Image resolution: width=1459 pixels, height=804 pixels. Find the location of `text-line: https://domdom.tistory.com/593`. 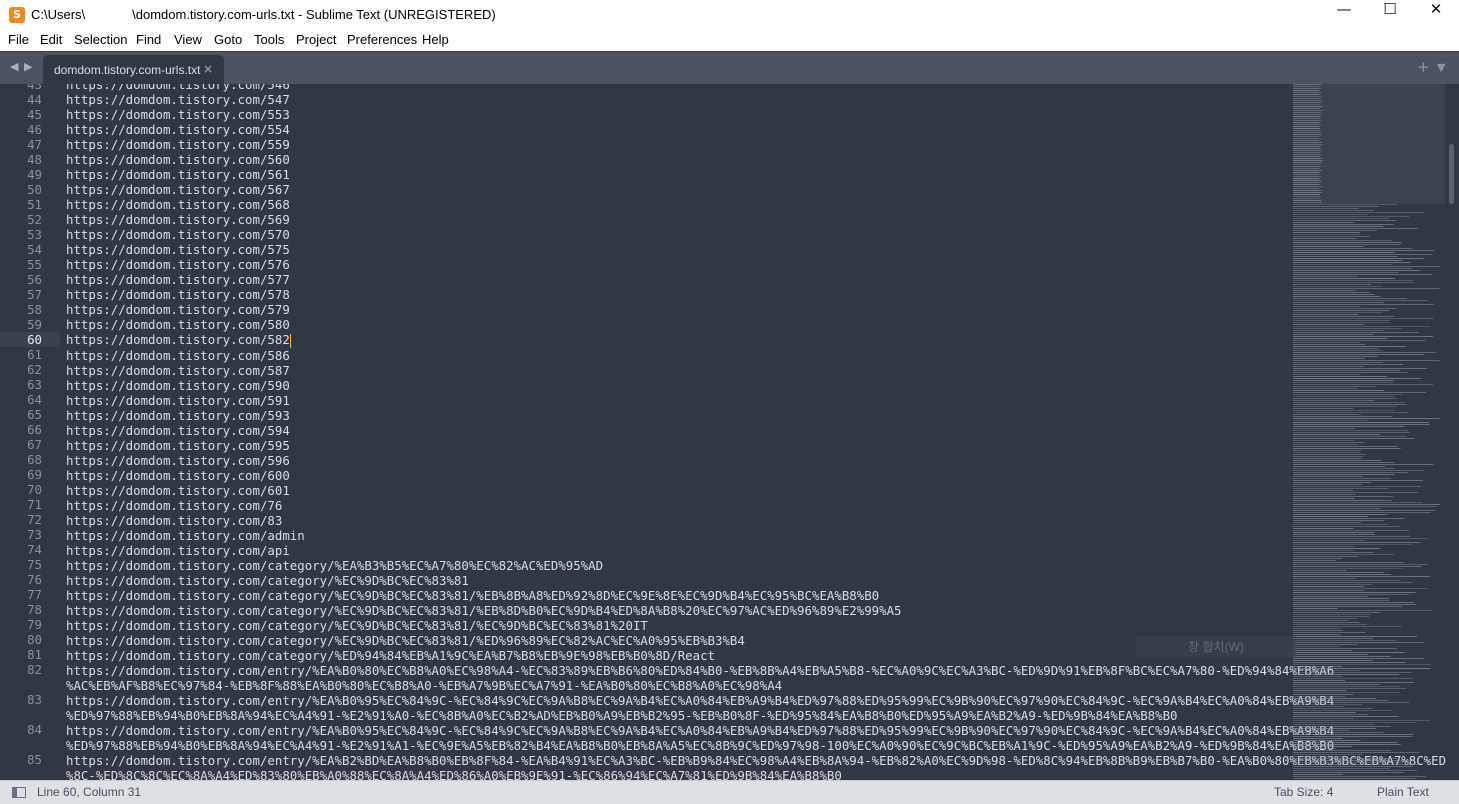

text-line: https://domdom.tistory.com/593 is located at coordinates (678, 415).